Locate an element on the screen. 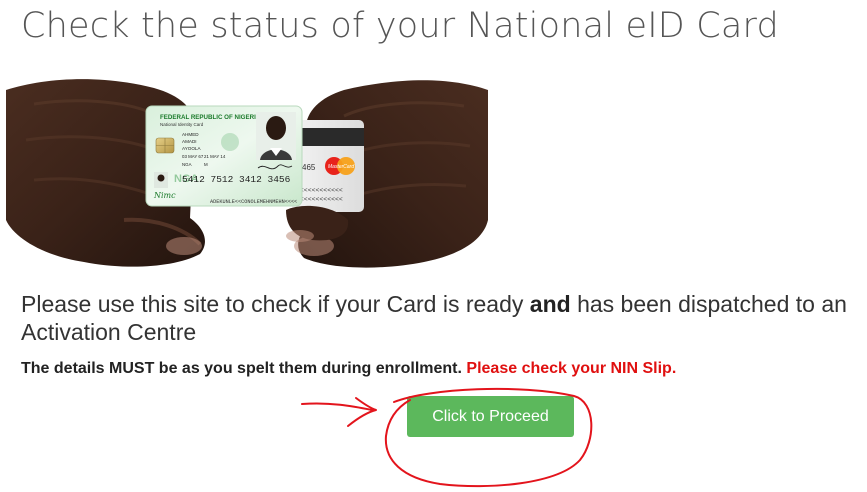 This screenshot has height=492, width=867. card-back: 465 MasterCard <<<<<<<<<<<< <<<<<<<<<<<< is located at coordinates (328, 166).